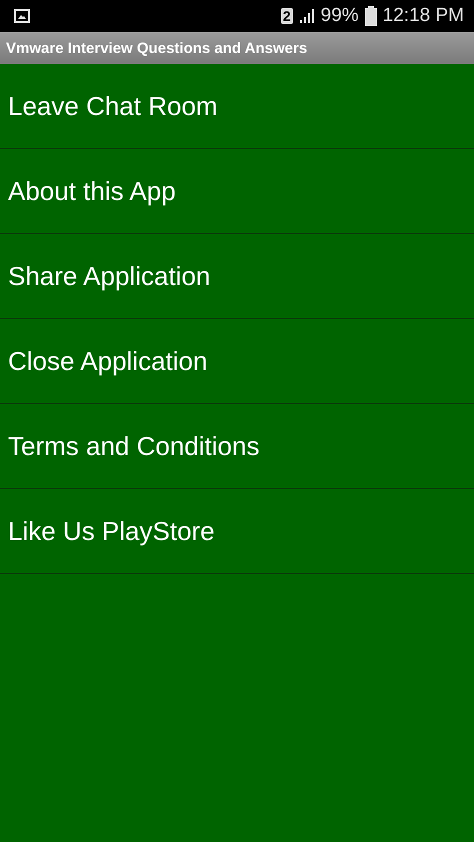  Describe the element at coordinates (370, 16) in the screenshot. I see `battery-icon` at that location.